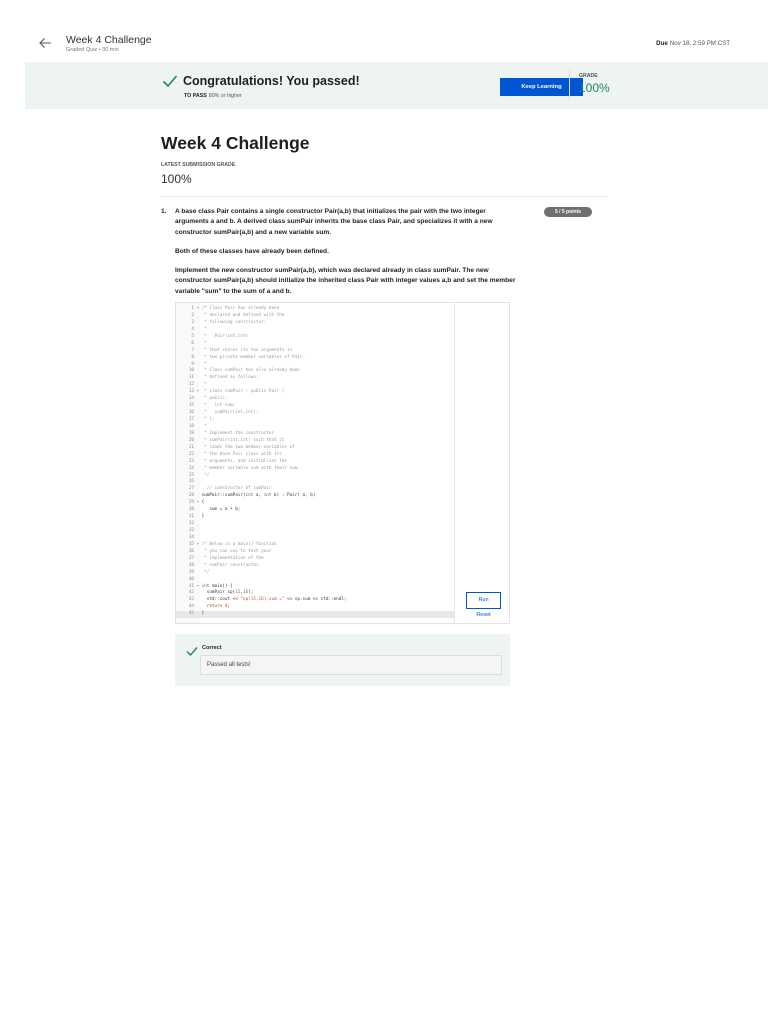 The width and height of the screenshot is (768, 1024). I want to click on code-text: /* Class Pair has already been, so click(240, 308).